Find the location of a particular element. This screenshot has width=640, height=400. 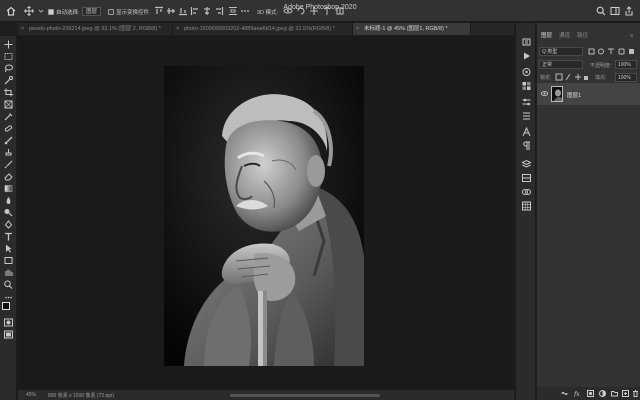

lock-label: 锁定: is located at coordinates (546, 78).